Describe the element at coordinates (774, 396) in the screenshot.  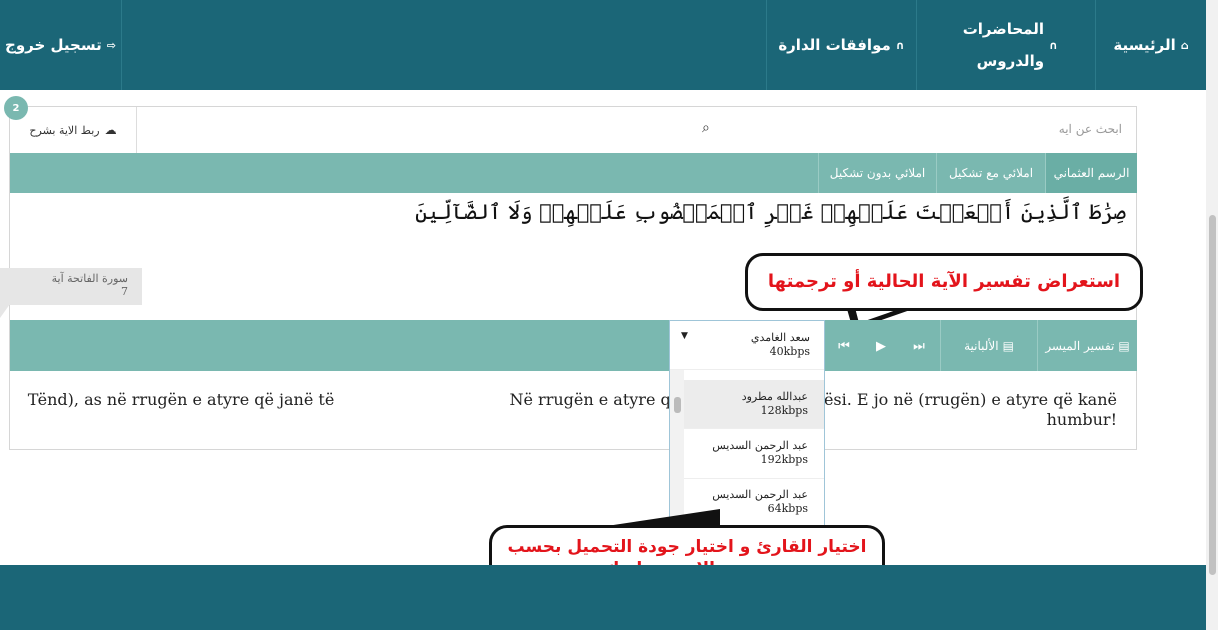
I see `reciter-option-name: عبدالله مطرود` at that location.